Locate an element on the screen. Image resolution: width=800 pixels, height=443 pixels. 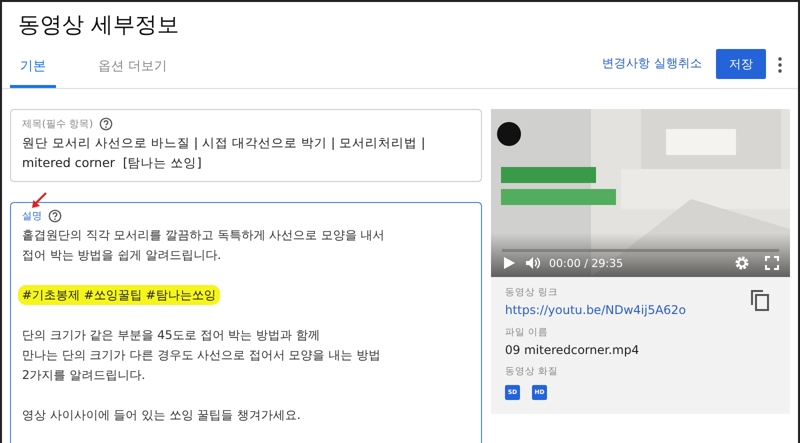
file-label: 파일 이름 is located at coordinates (527, 332).